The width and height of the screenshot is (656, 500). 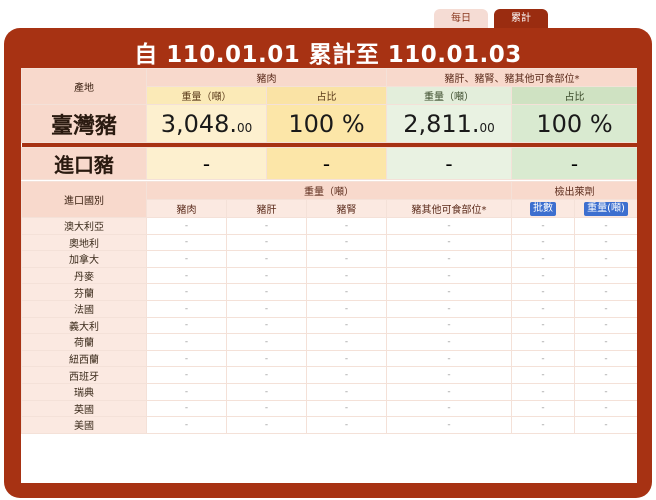 I want to click on taiwan-pork-weight-int: 3,048., so click(x=199, y=123).